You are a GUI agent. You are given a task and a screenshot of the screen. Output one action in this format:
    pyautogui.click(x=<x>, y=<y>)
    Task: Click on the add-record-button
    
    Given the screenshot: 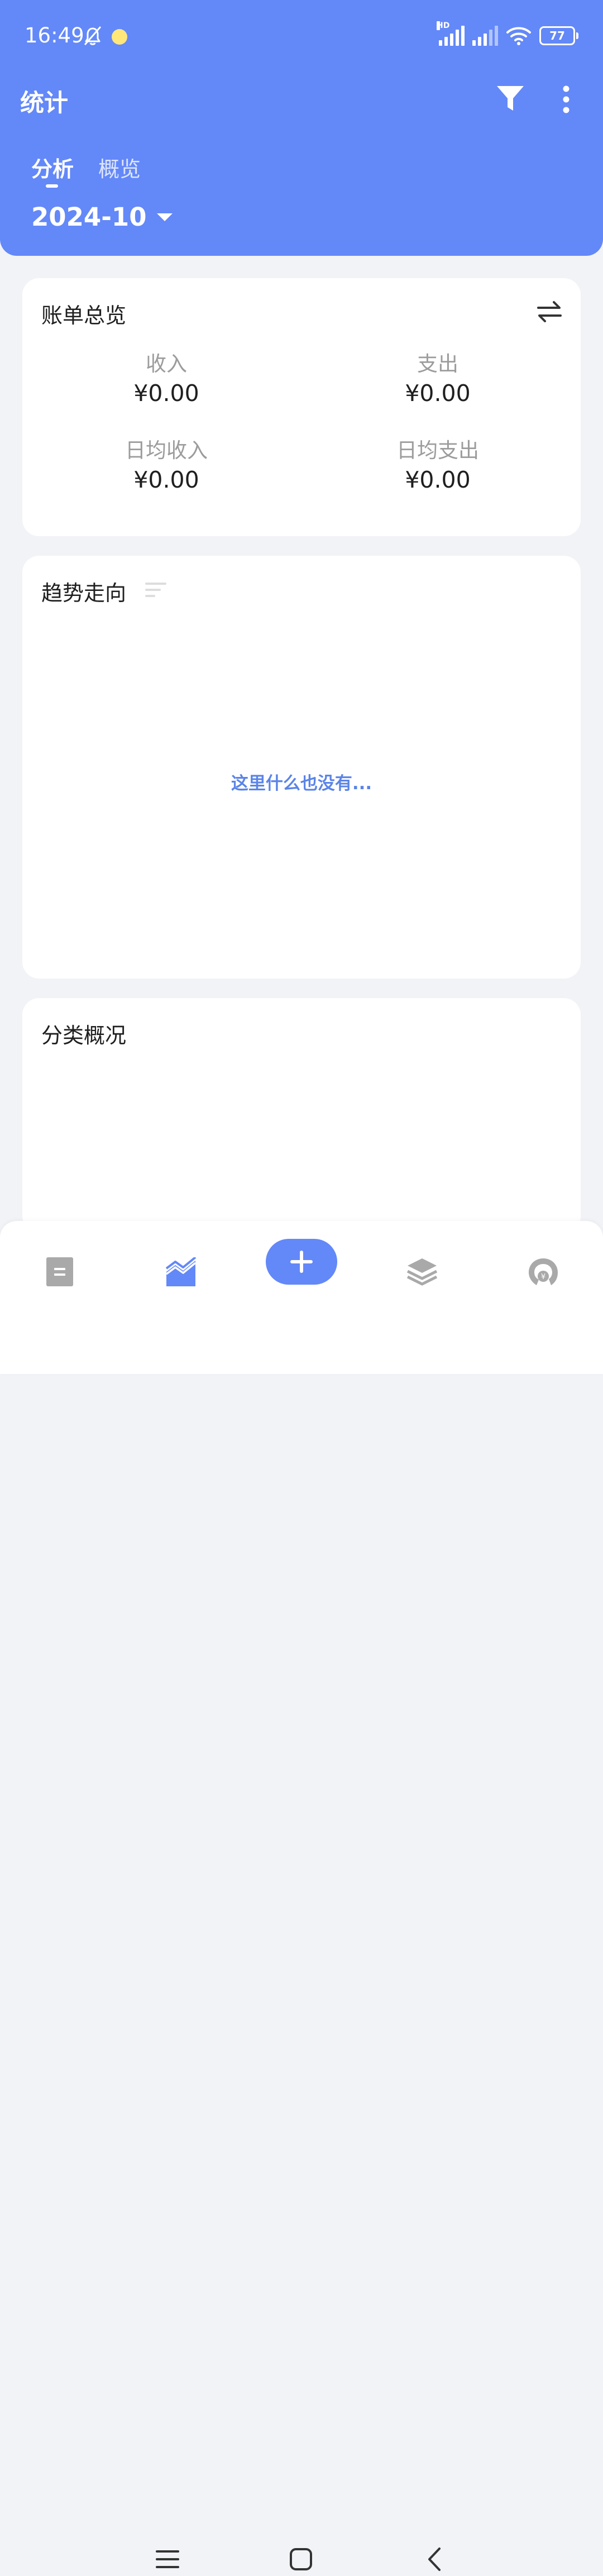 What is the action you would take?
    pyautogui.click(x=301, y=1262)
    